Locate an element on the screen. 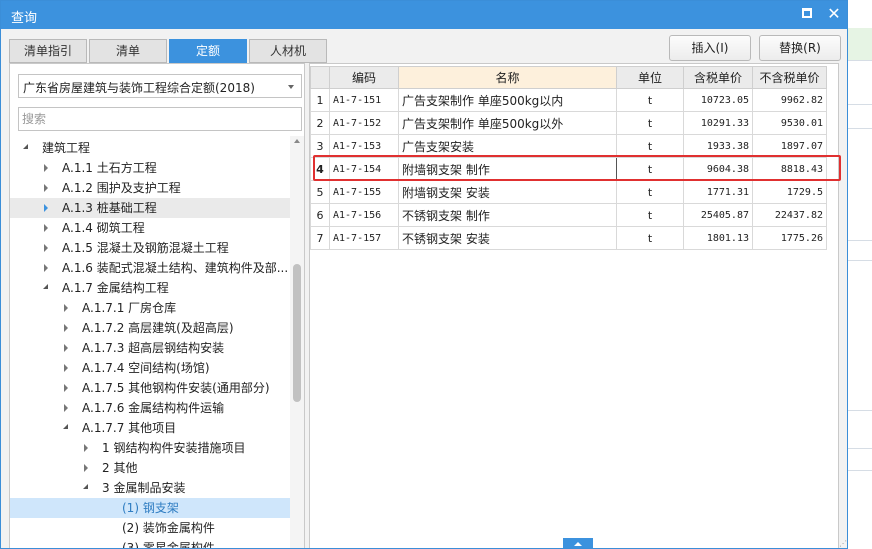 This screenshot has width=872, height=549. tree-item: A.1.7.3 超高层钢结构安装 is located at coordinates (150, 348).